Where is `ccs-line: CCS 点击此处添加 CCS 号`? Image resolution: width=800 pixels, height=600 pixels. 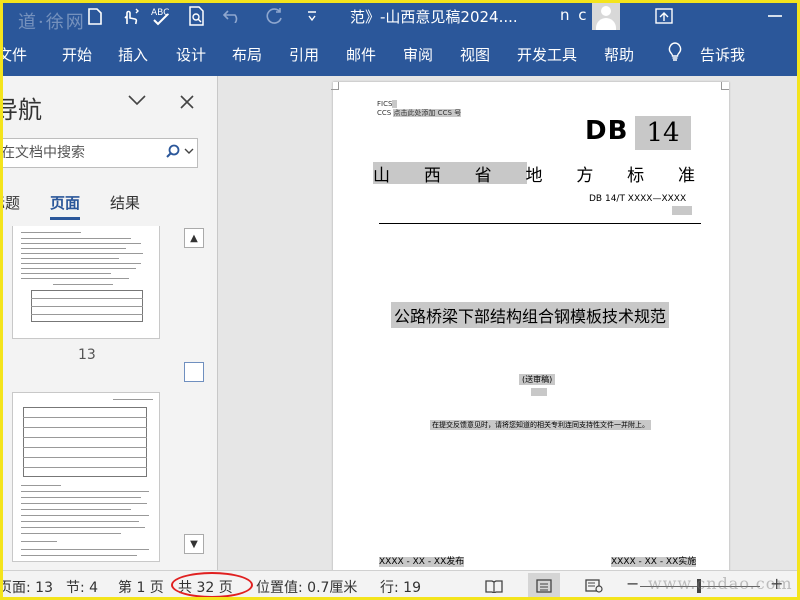
ccs-line: CCS 点击此处添加 CCS 号 is located at coordinates (419, 113).